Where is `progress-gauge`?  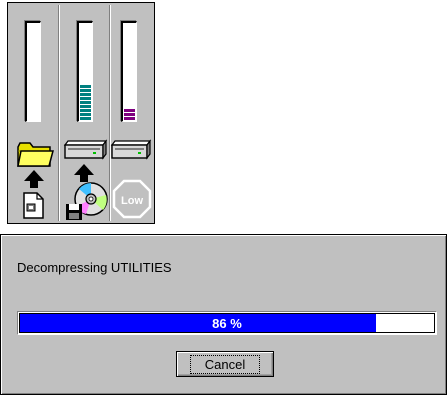 progress-gauge is located at coordinates (85, 71).